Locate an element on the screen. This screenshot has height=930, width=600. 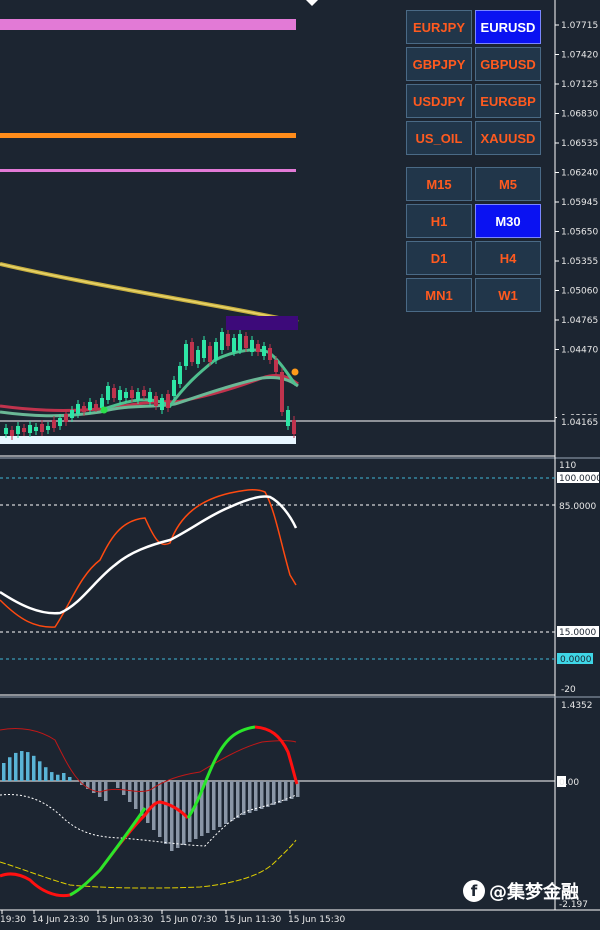
symbol-button-eurjpy: EURJPY is located at coordinates (439, 27).